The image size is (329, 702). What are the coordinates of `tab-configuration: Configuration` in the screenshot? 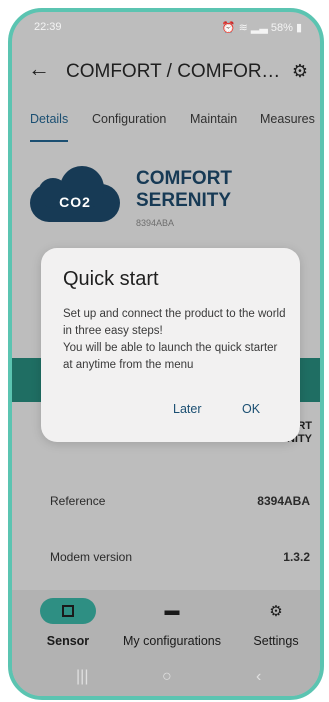 It's located at (129, 119).